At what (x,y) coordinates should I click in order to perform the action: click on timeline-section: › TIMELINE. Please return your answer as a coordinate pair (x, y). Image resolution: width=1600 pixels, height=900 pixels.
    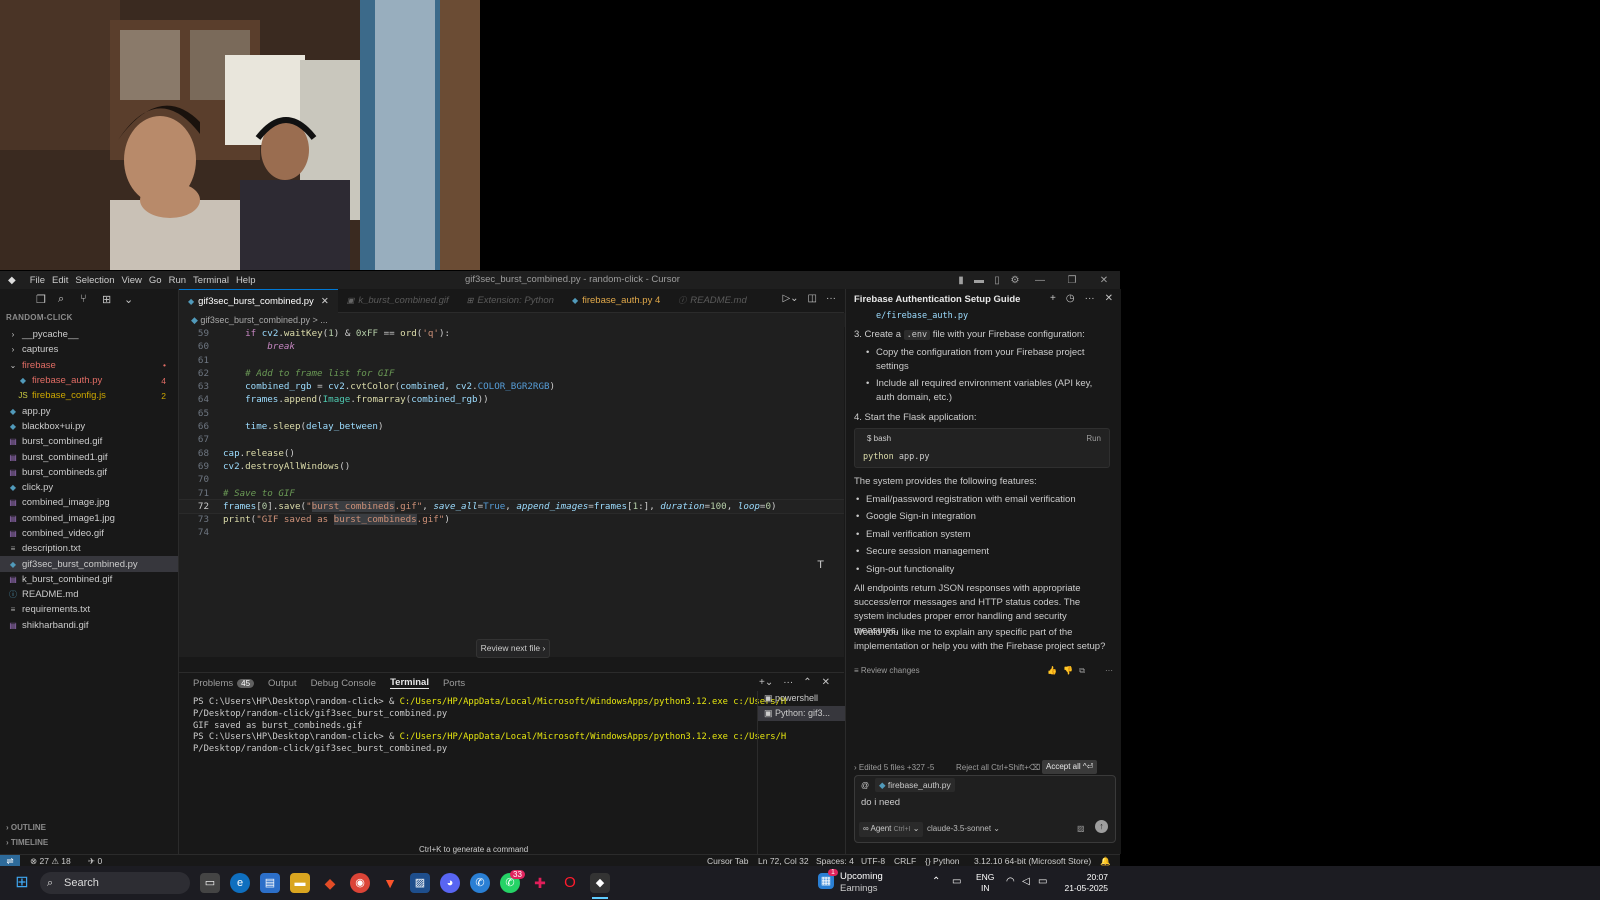
    Looking at the image, I should click on (27, 842).